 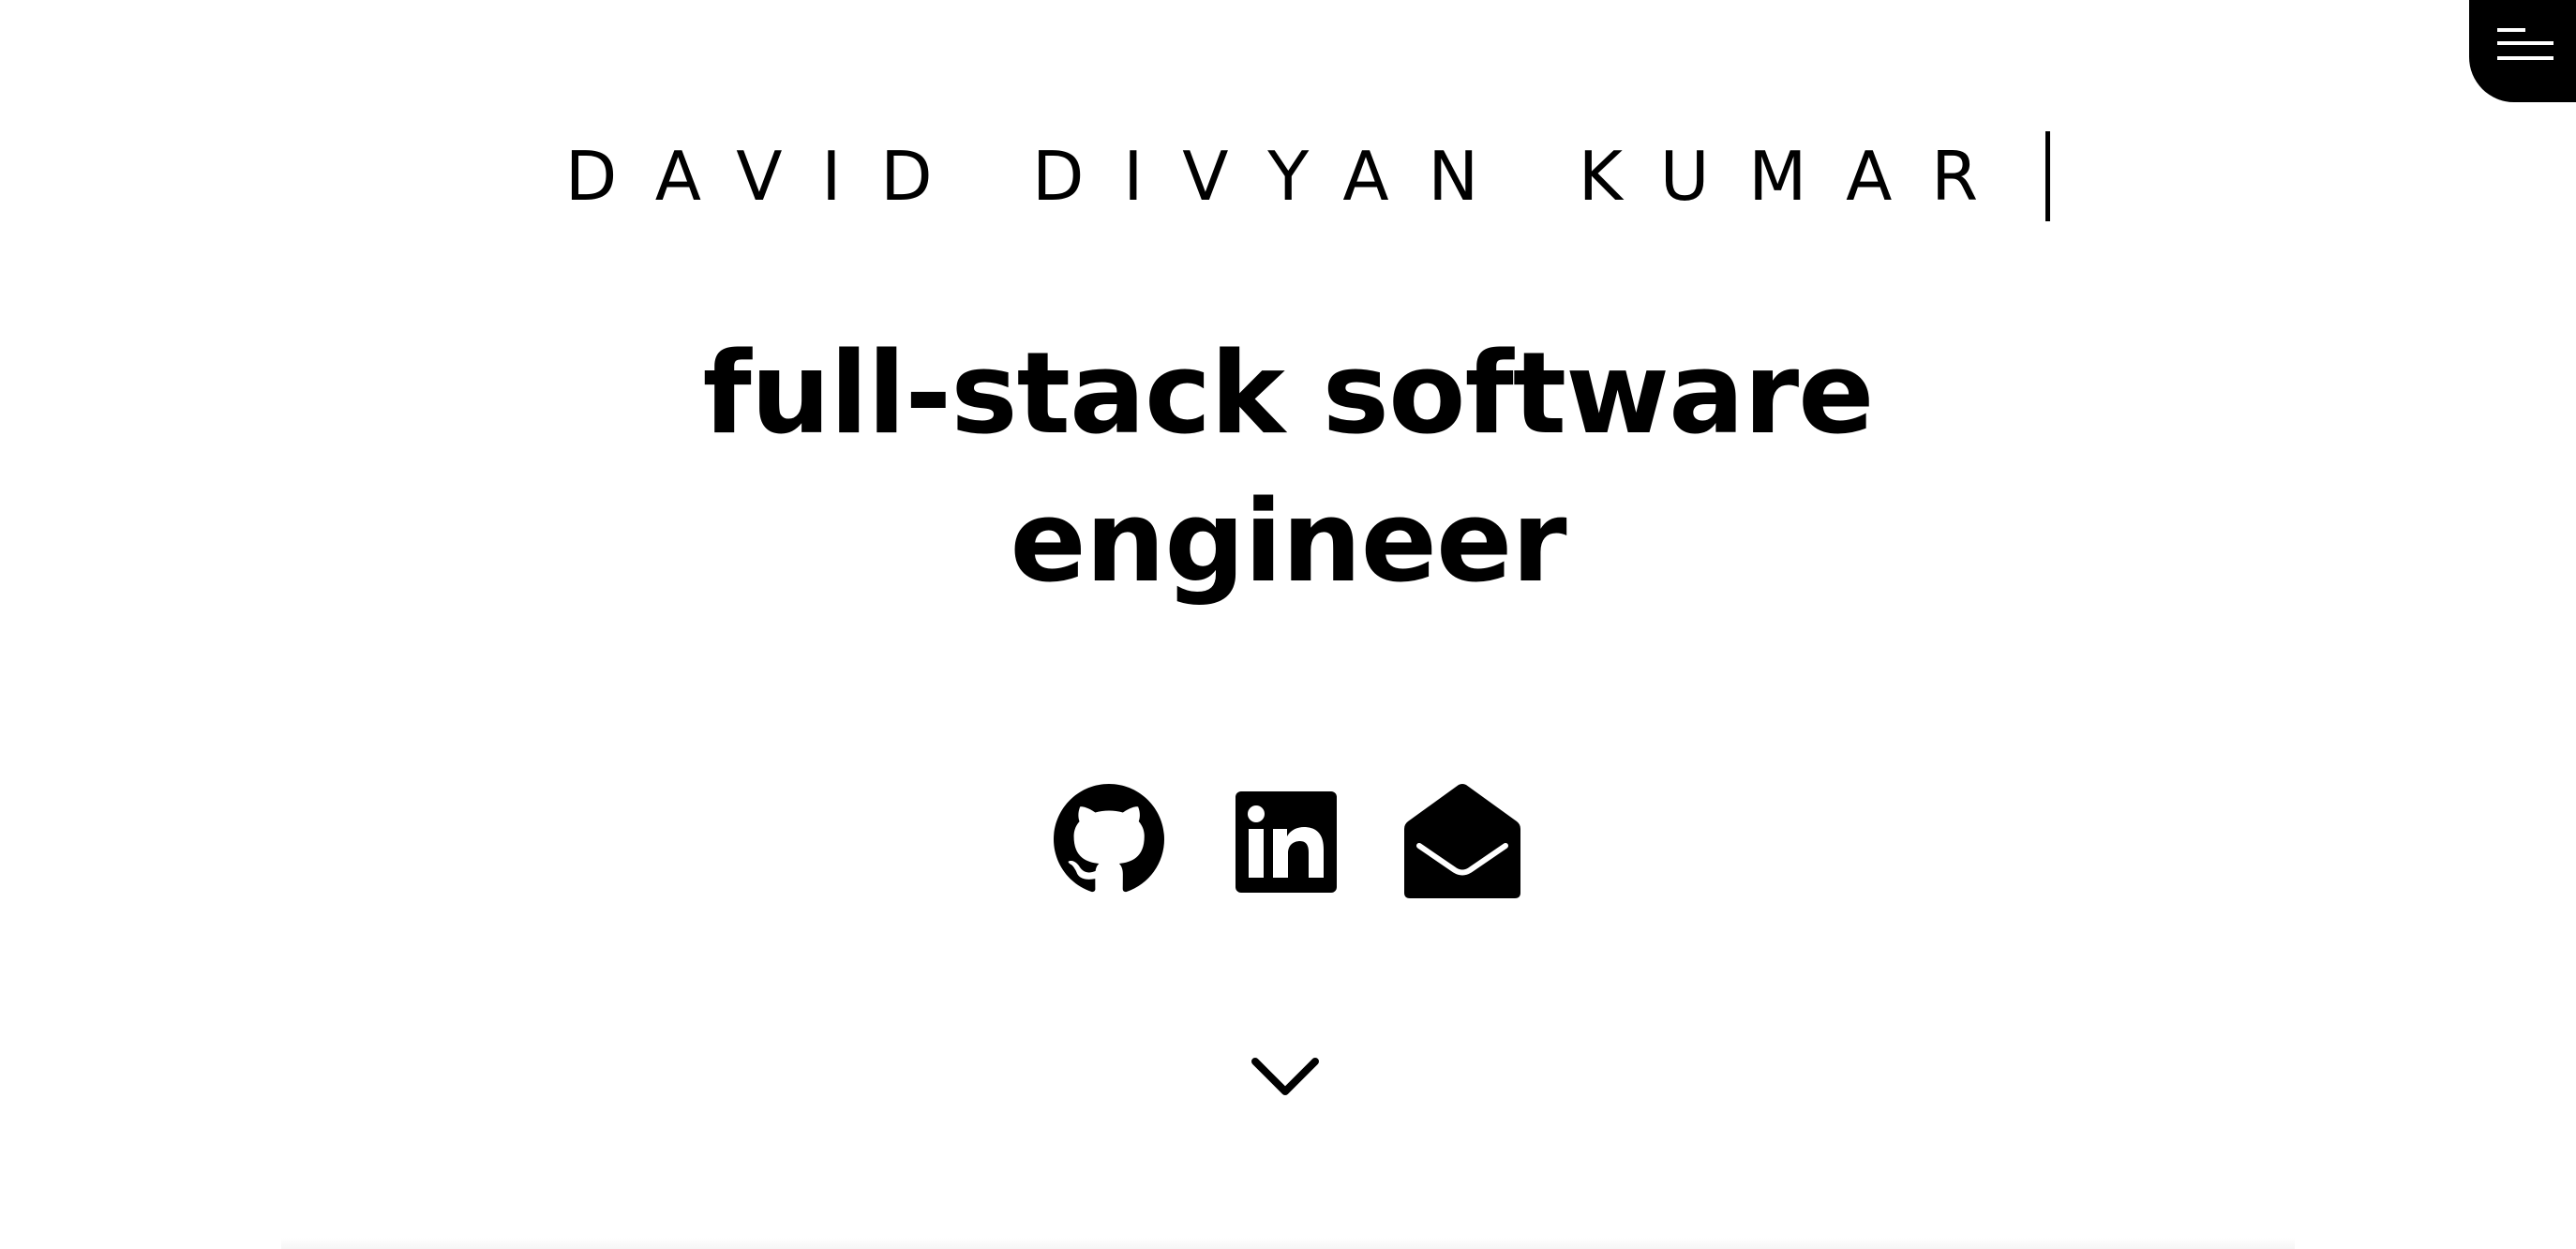 I want to click on headline-line-2: engineer, so click(x=1288, y=542).